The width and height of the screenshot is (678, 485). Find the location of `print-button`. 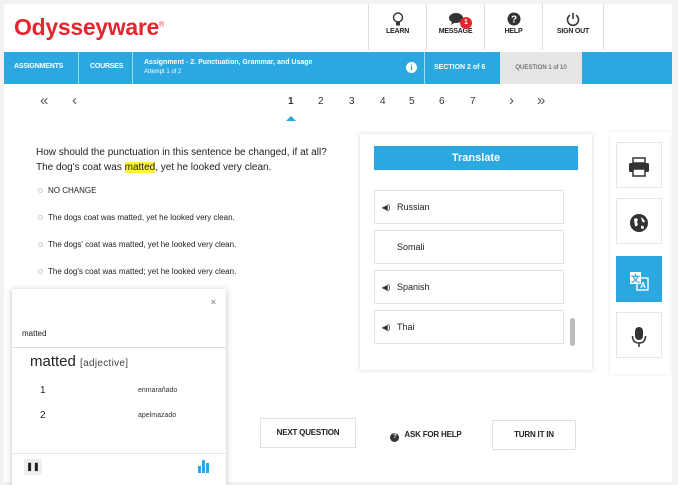

print-button is located at coordinates (639, 165).